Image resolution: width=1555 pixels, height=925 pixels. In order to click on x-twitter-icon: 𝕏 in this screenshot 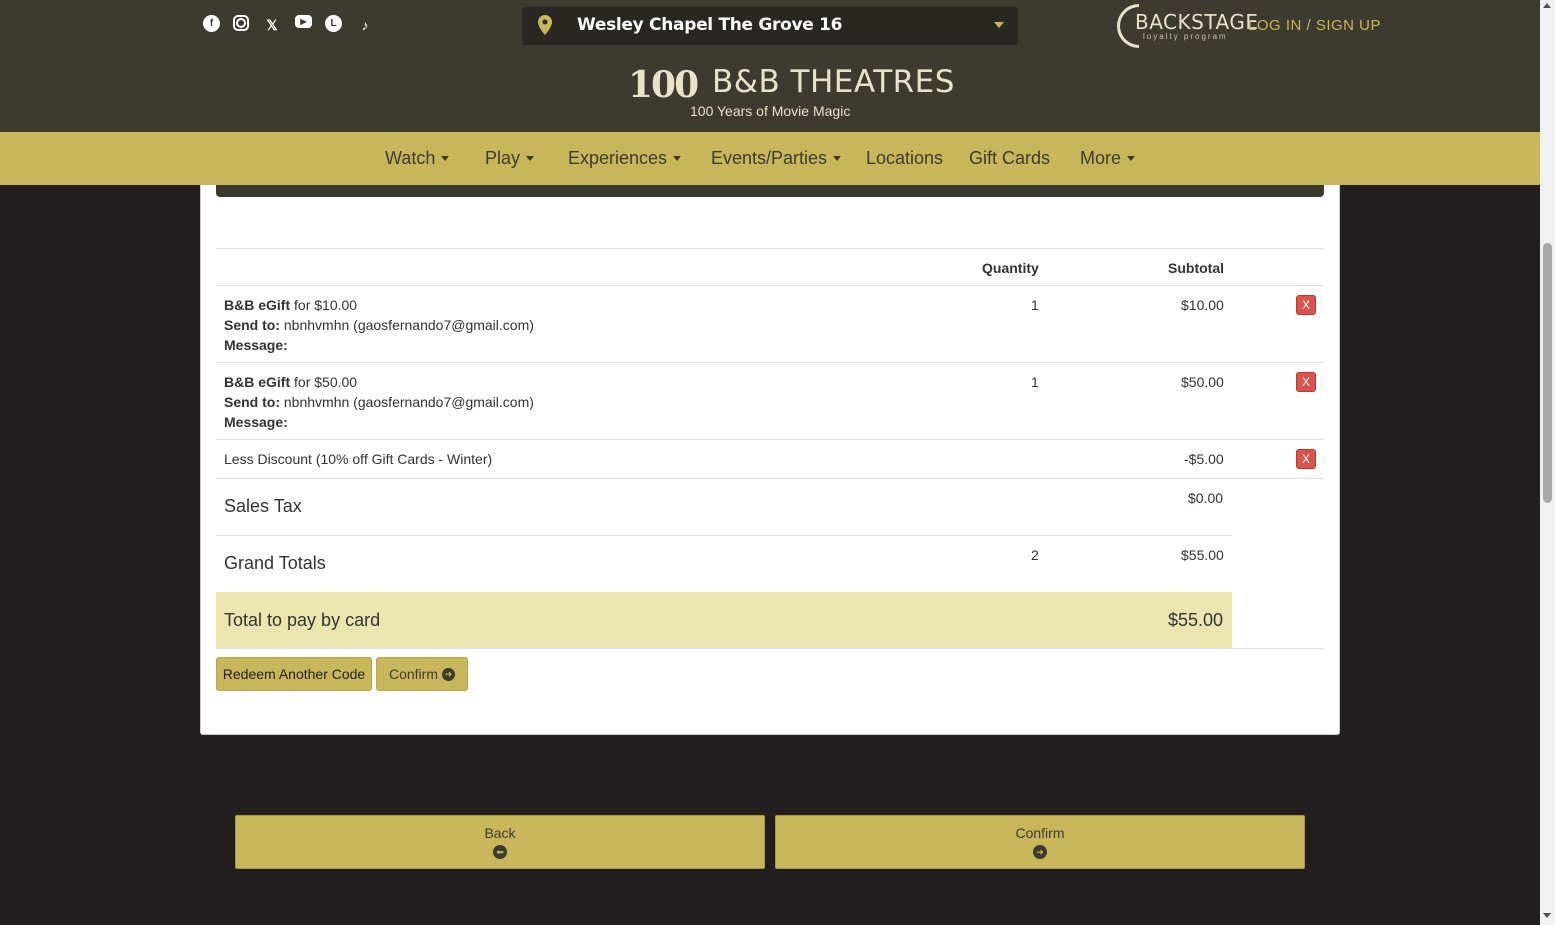, I will do `click(272, 25)`.